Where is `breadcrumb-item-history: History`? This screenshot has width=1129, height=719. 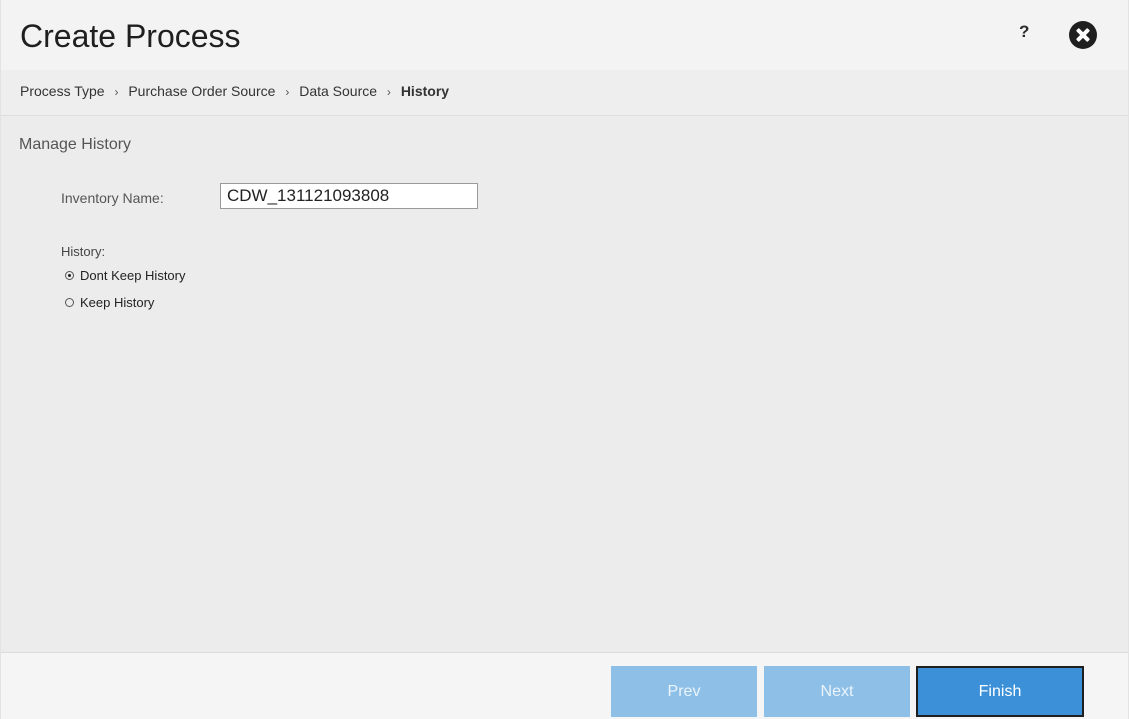 breadcrumb-item-history: History is located at coordinates (425, 91).